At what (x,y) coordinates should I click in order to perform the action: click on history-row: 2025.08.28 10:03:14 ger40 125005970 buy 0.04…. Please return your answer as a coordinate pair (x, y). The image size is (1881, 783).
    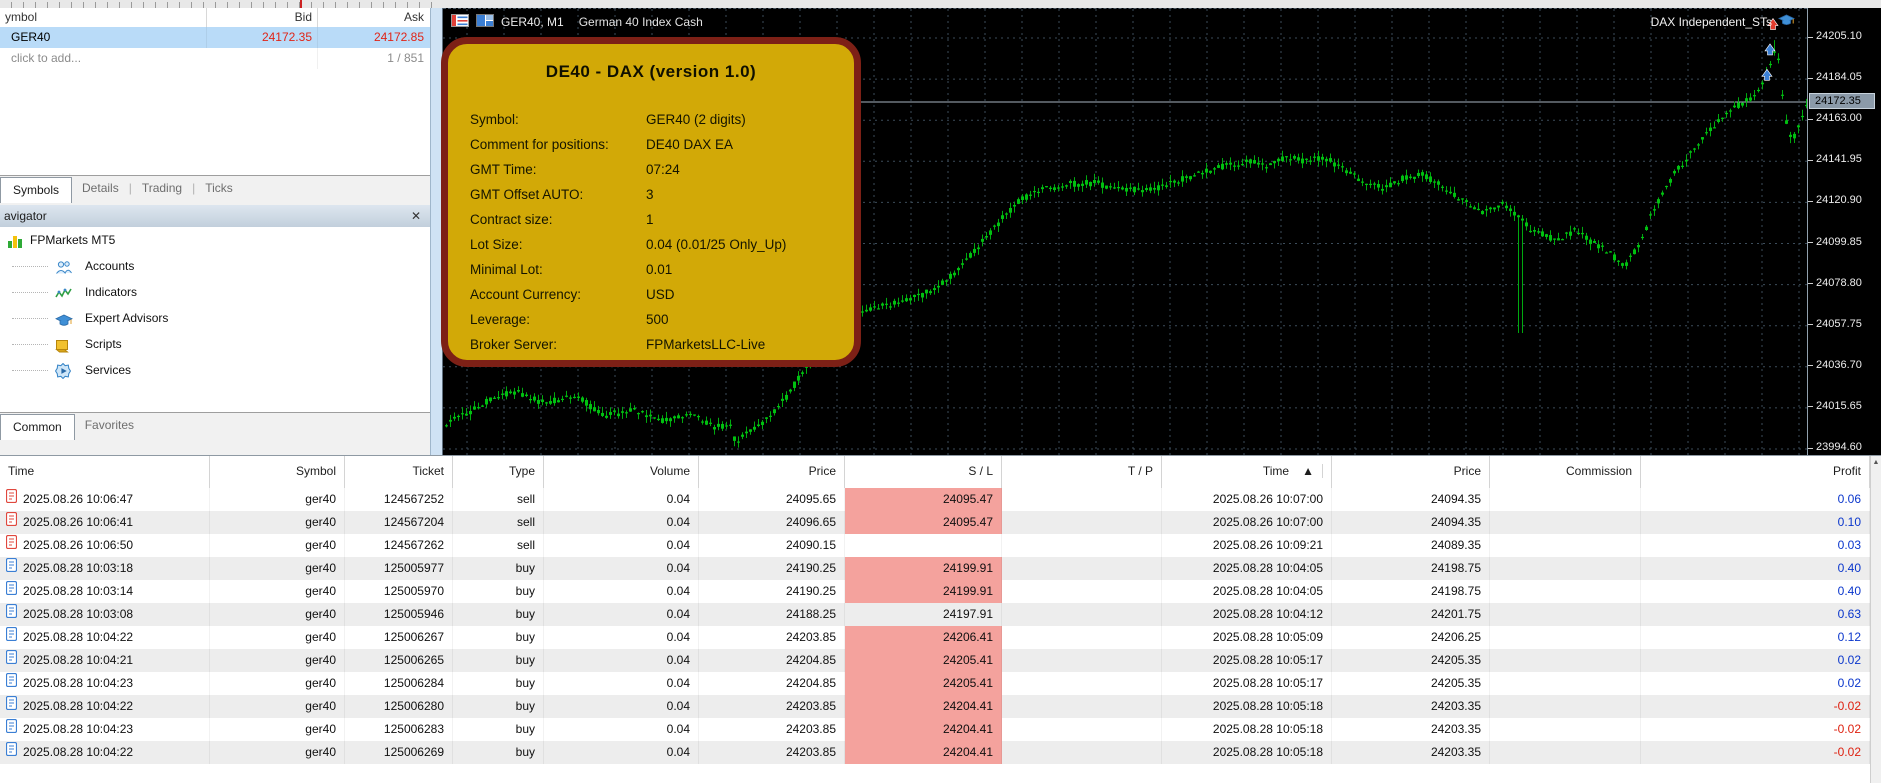
    Looking at the image, I should click on (935, 591).